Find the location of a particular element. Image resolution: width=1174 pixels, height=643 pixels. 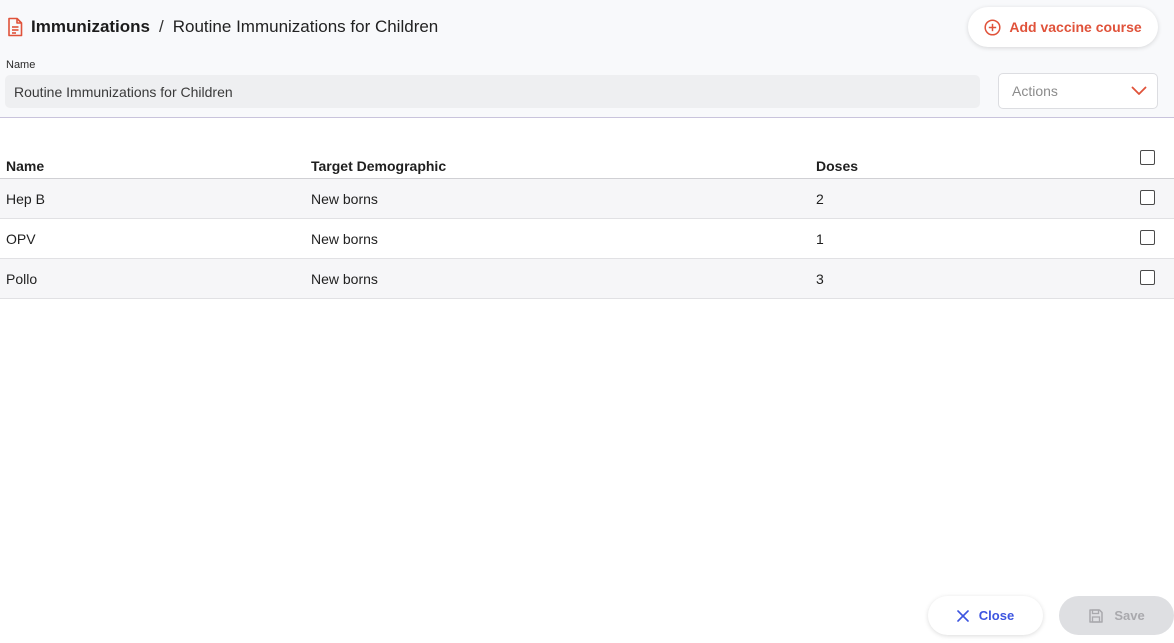

cell-name: Pollo is located at coordinates (22, 279).